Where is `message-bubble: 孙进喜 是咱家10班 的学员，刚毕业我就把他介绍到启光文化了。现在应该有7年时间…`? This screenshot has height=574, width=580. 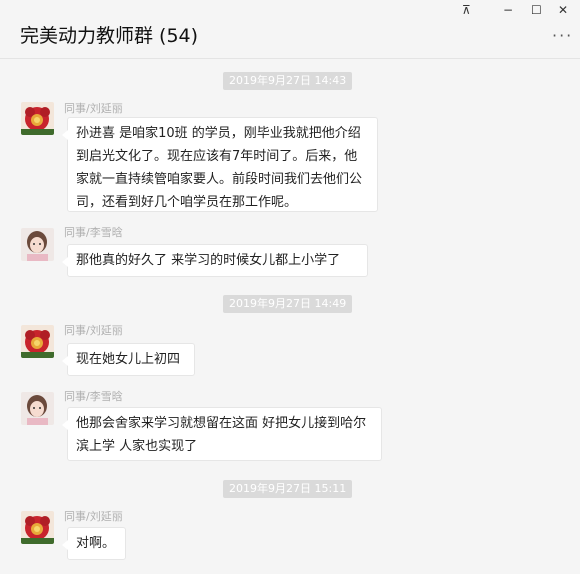 message-bubble: 孙进喜 是咱家10班 的学员，刚毕业我就把他介绍到启光文化了。现在应该有7年时间… is located at coordinates (220, 164).